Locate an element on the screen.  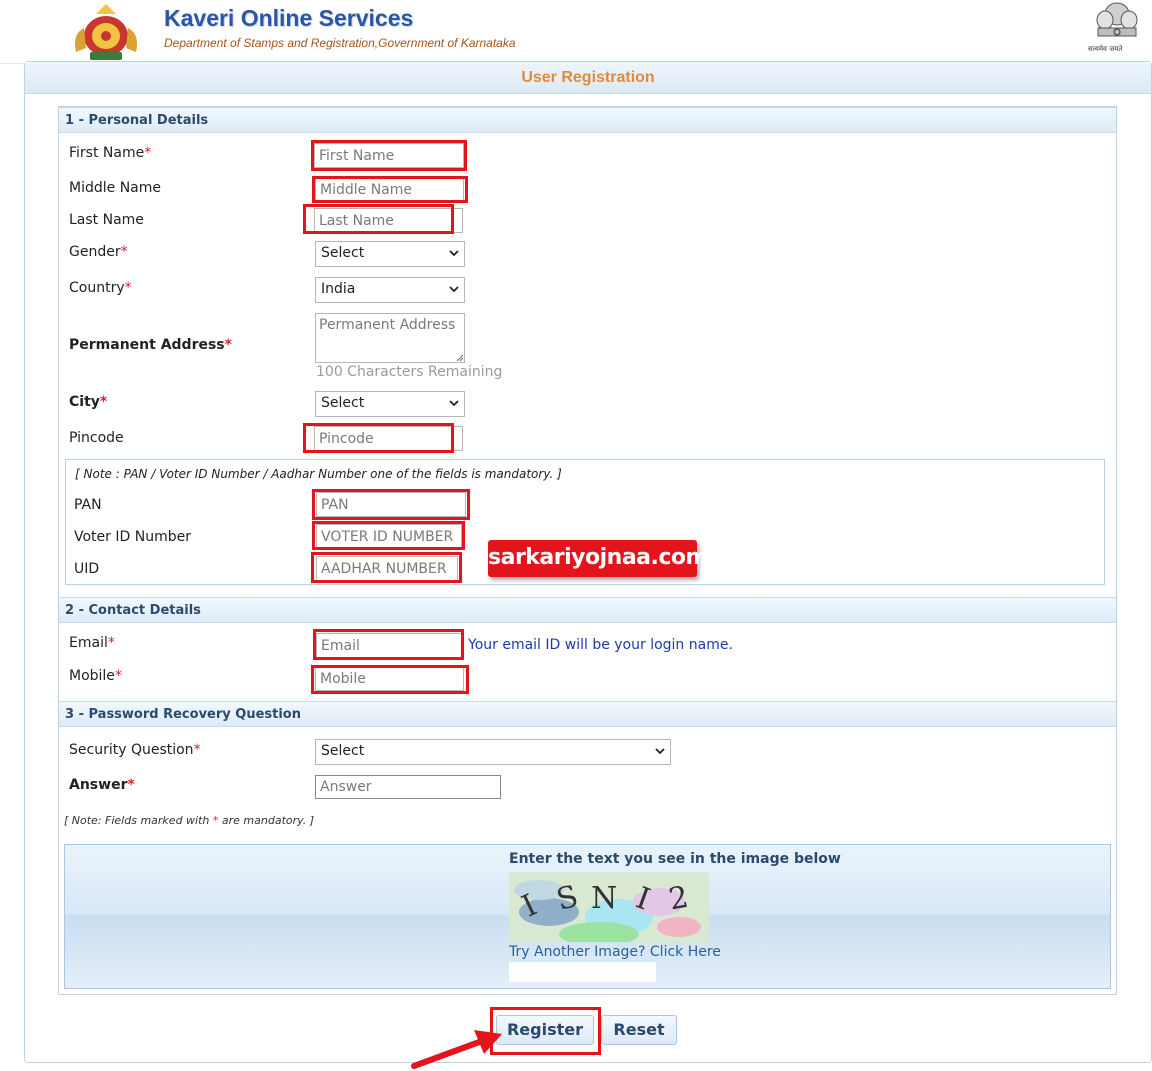
karnataka-emblem-icon is located at coordinates (106, 32).